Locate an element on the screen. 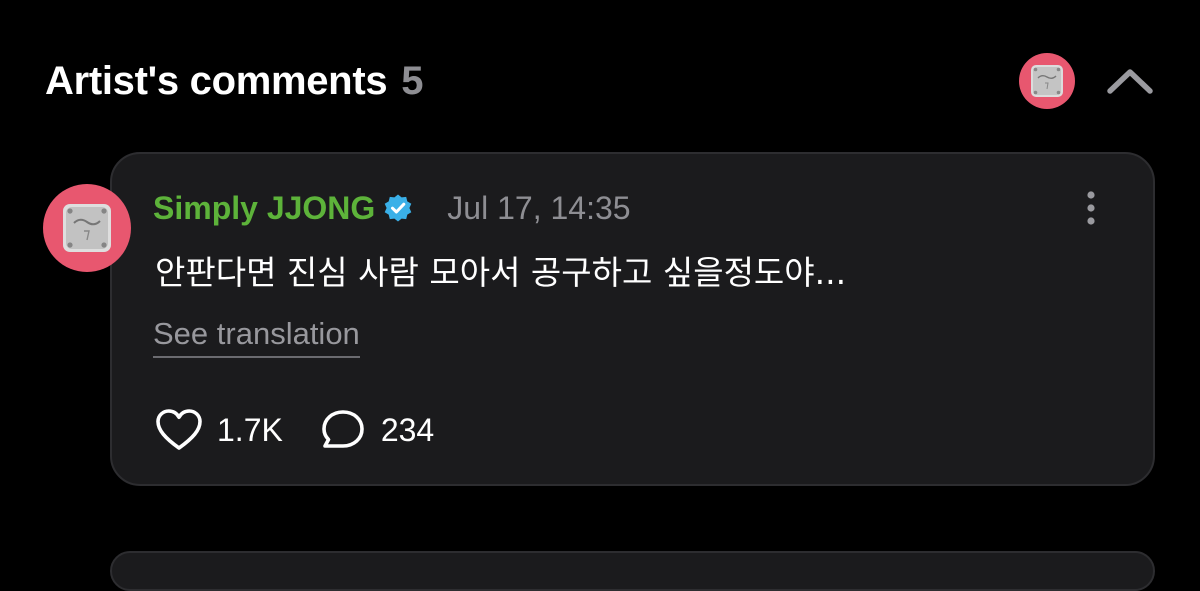 This screenshot has height=591, width=1200. comment-timestamp: Jul 17, 14:35 is located at coordinates (539, 207).